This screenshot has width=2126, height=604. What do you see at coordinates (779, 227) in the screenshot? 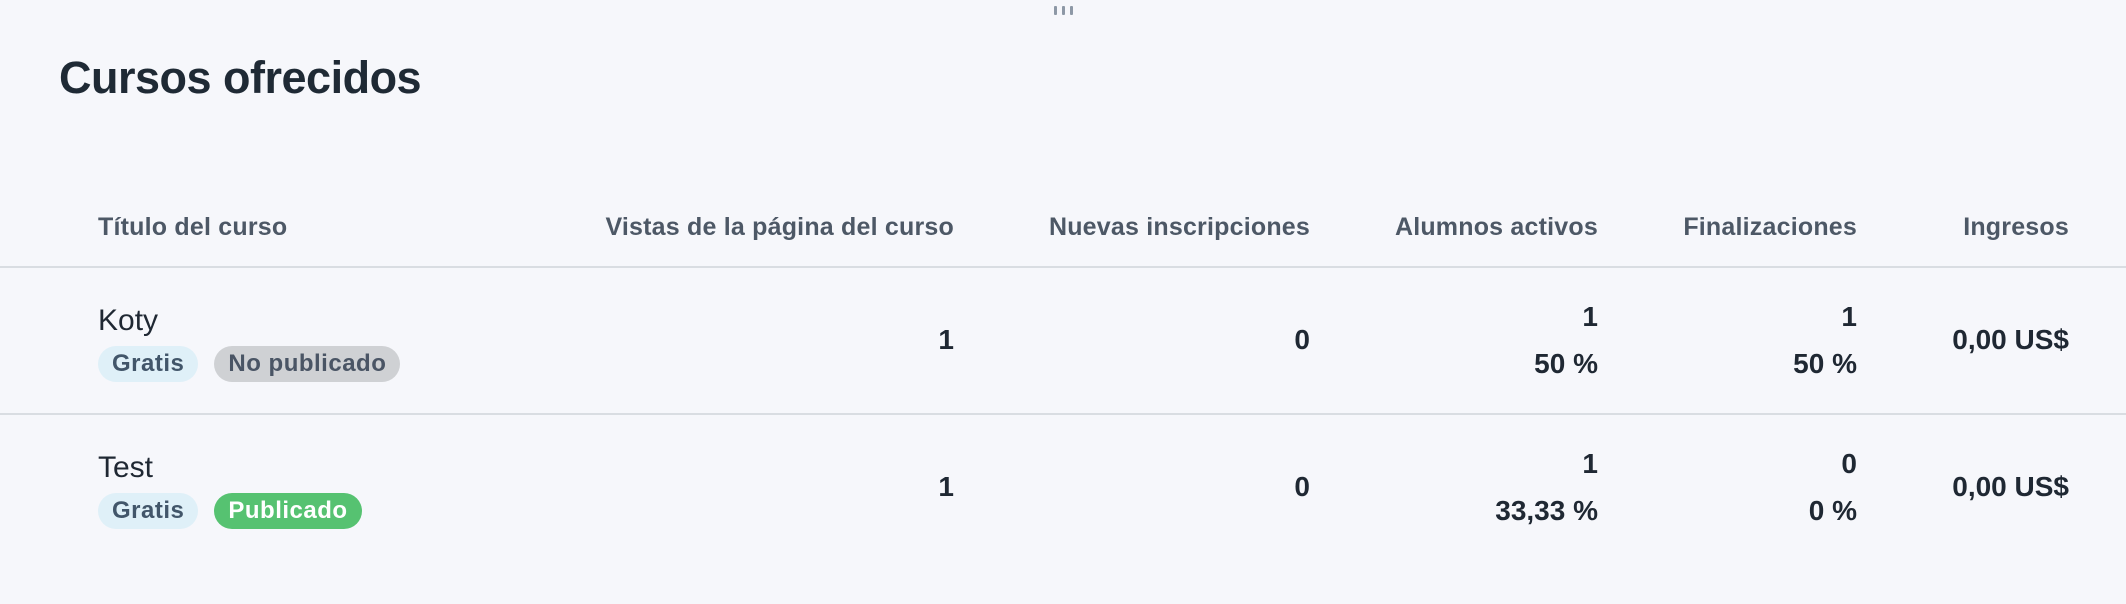
I see `header-page-views: Vistas de la página del curso` at bounding box center [779, 227].